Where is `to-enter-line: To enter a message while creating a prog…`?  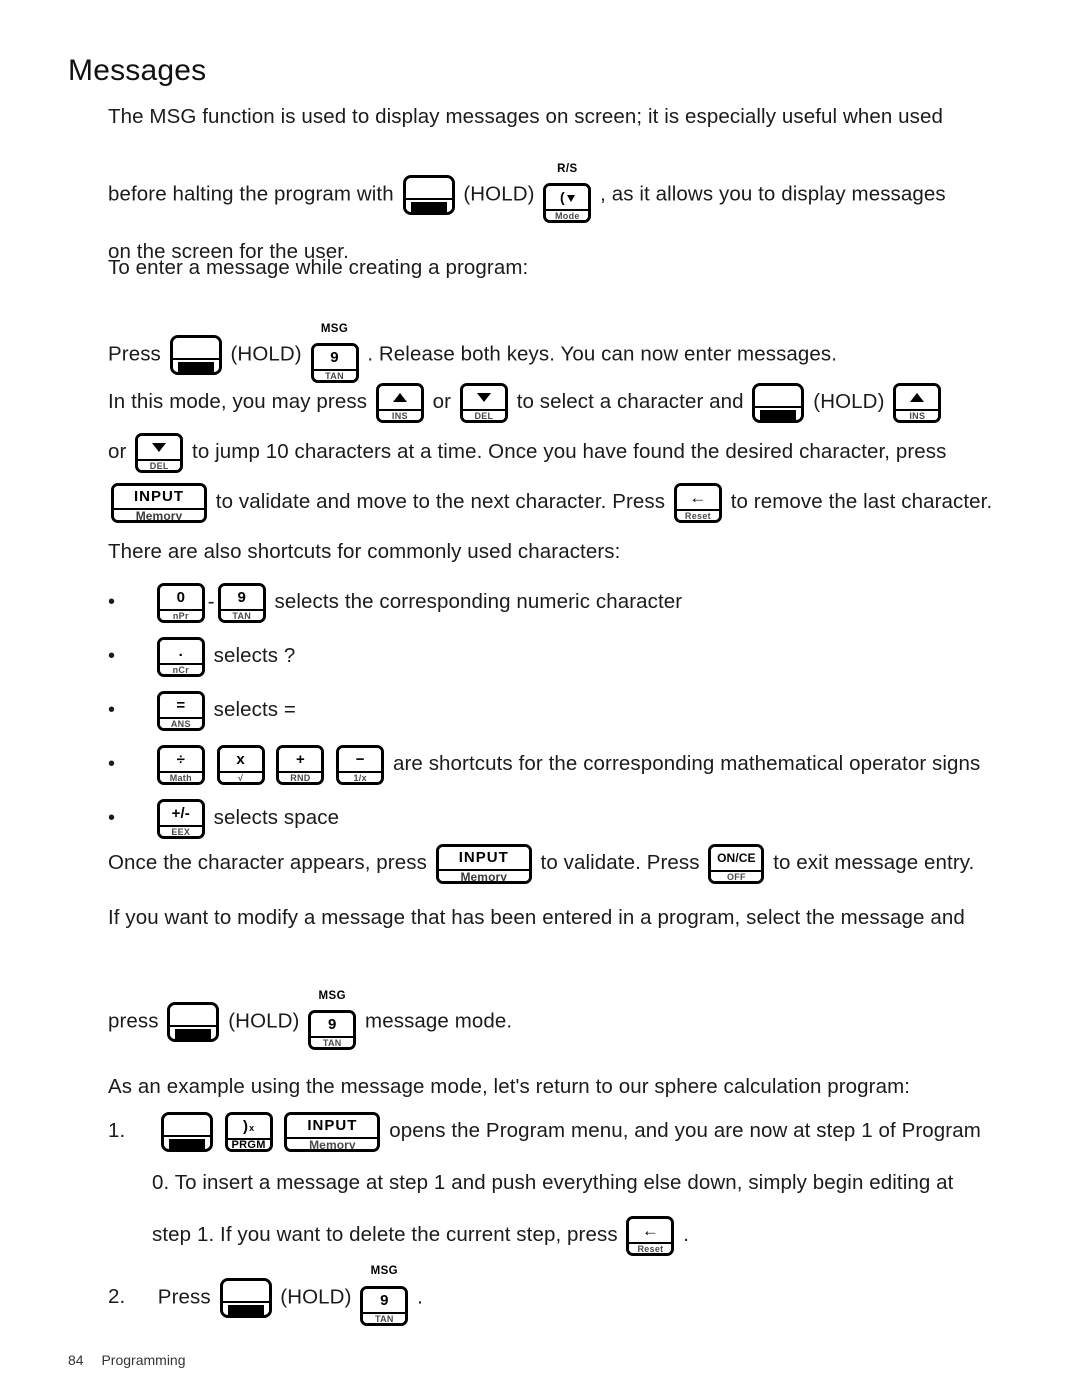
to-enter-line: To enter a message while creating a prog… is located at coordinates (318, 267).